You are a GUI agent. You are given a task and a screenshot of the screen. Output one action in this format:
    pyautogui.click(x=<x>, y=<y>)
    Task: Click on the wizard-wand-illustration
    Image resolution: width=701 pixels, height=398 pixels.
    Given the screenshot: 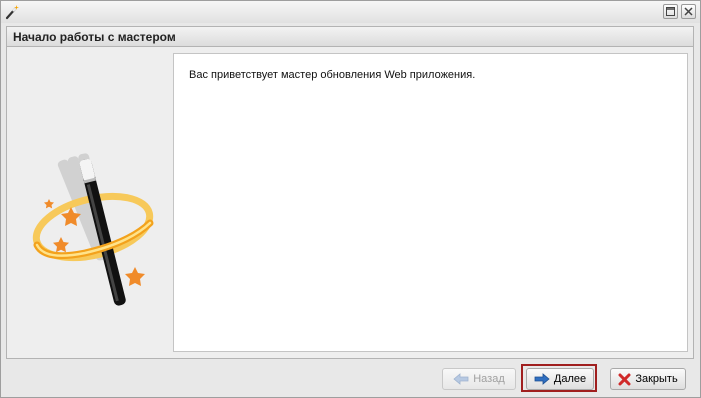 What is the action you would take?
    pyautogui.click(x=95, y=232)
    